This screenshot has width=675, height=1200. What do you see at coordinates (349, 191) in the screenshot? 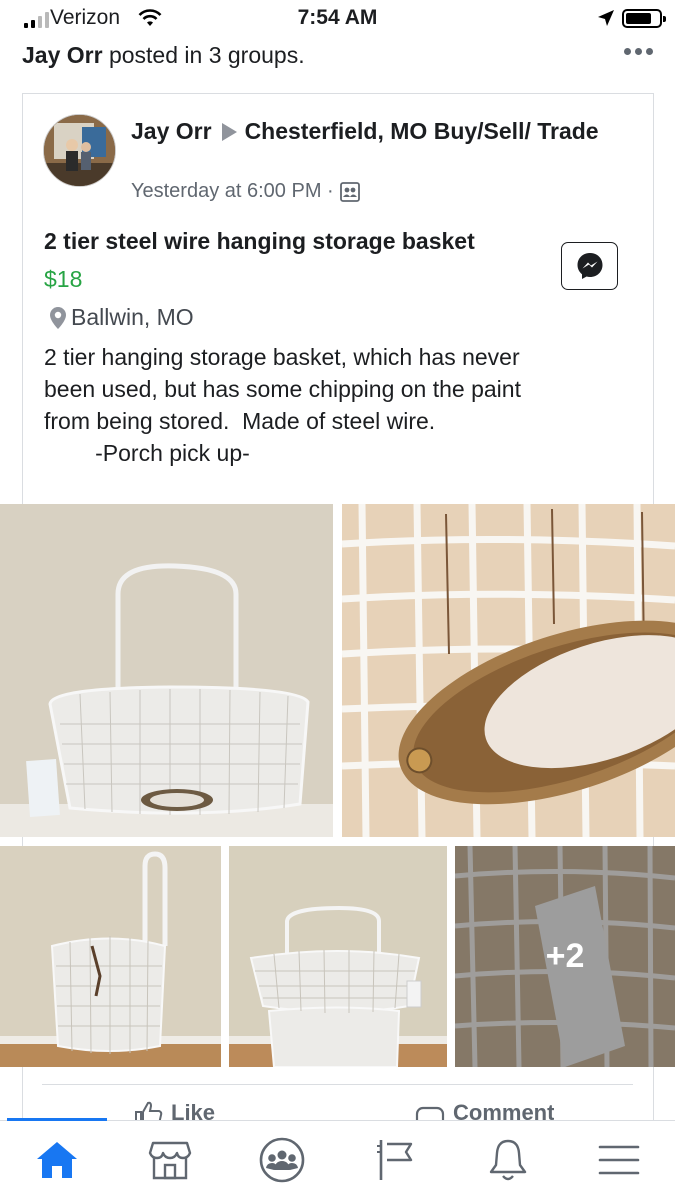
I see `group-audience-icon` at bounding box center [349, 191].